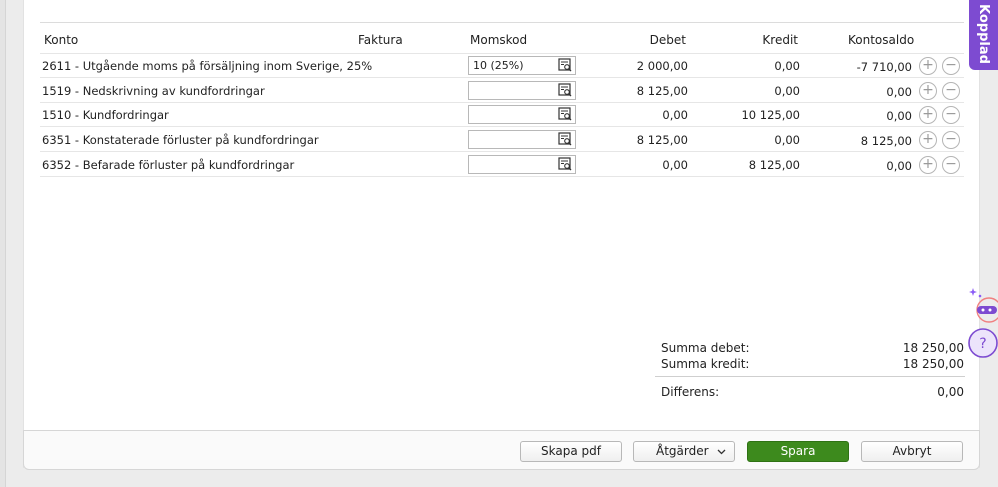  Describe the element at coordinates (502, 22) in the screenshot. I see `top-divider` at that location.